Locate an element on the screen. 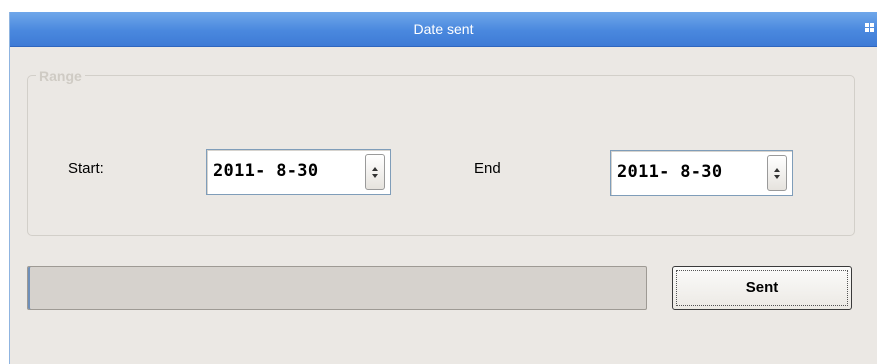 Image resolution: width=877 pixels, height=364 pixels. end-date-picker: 2011- 8-30 is located at coordinates (701, 173).